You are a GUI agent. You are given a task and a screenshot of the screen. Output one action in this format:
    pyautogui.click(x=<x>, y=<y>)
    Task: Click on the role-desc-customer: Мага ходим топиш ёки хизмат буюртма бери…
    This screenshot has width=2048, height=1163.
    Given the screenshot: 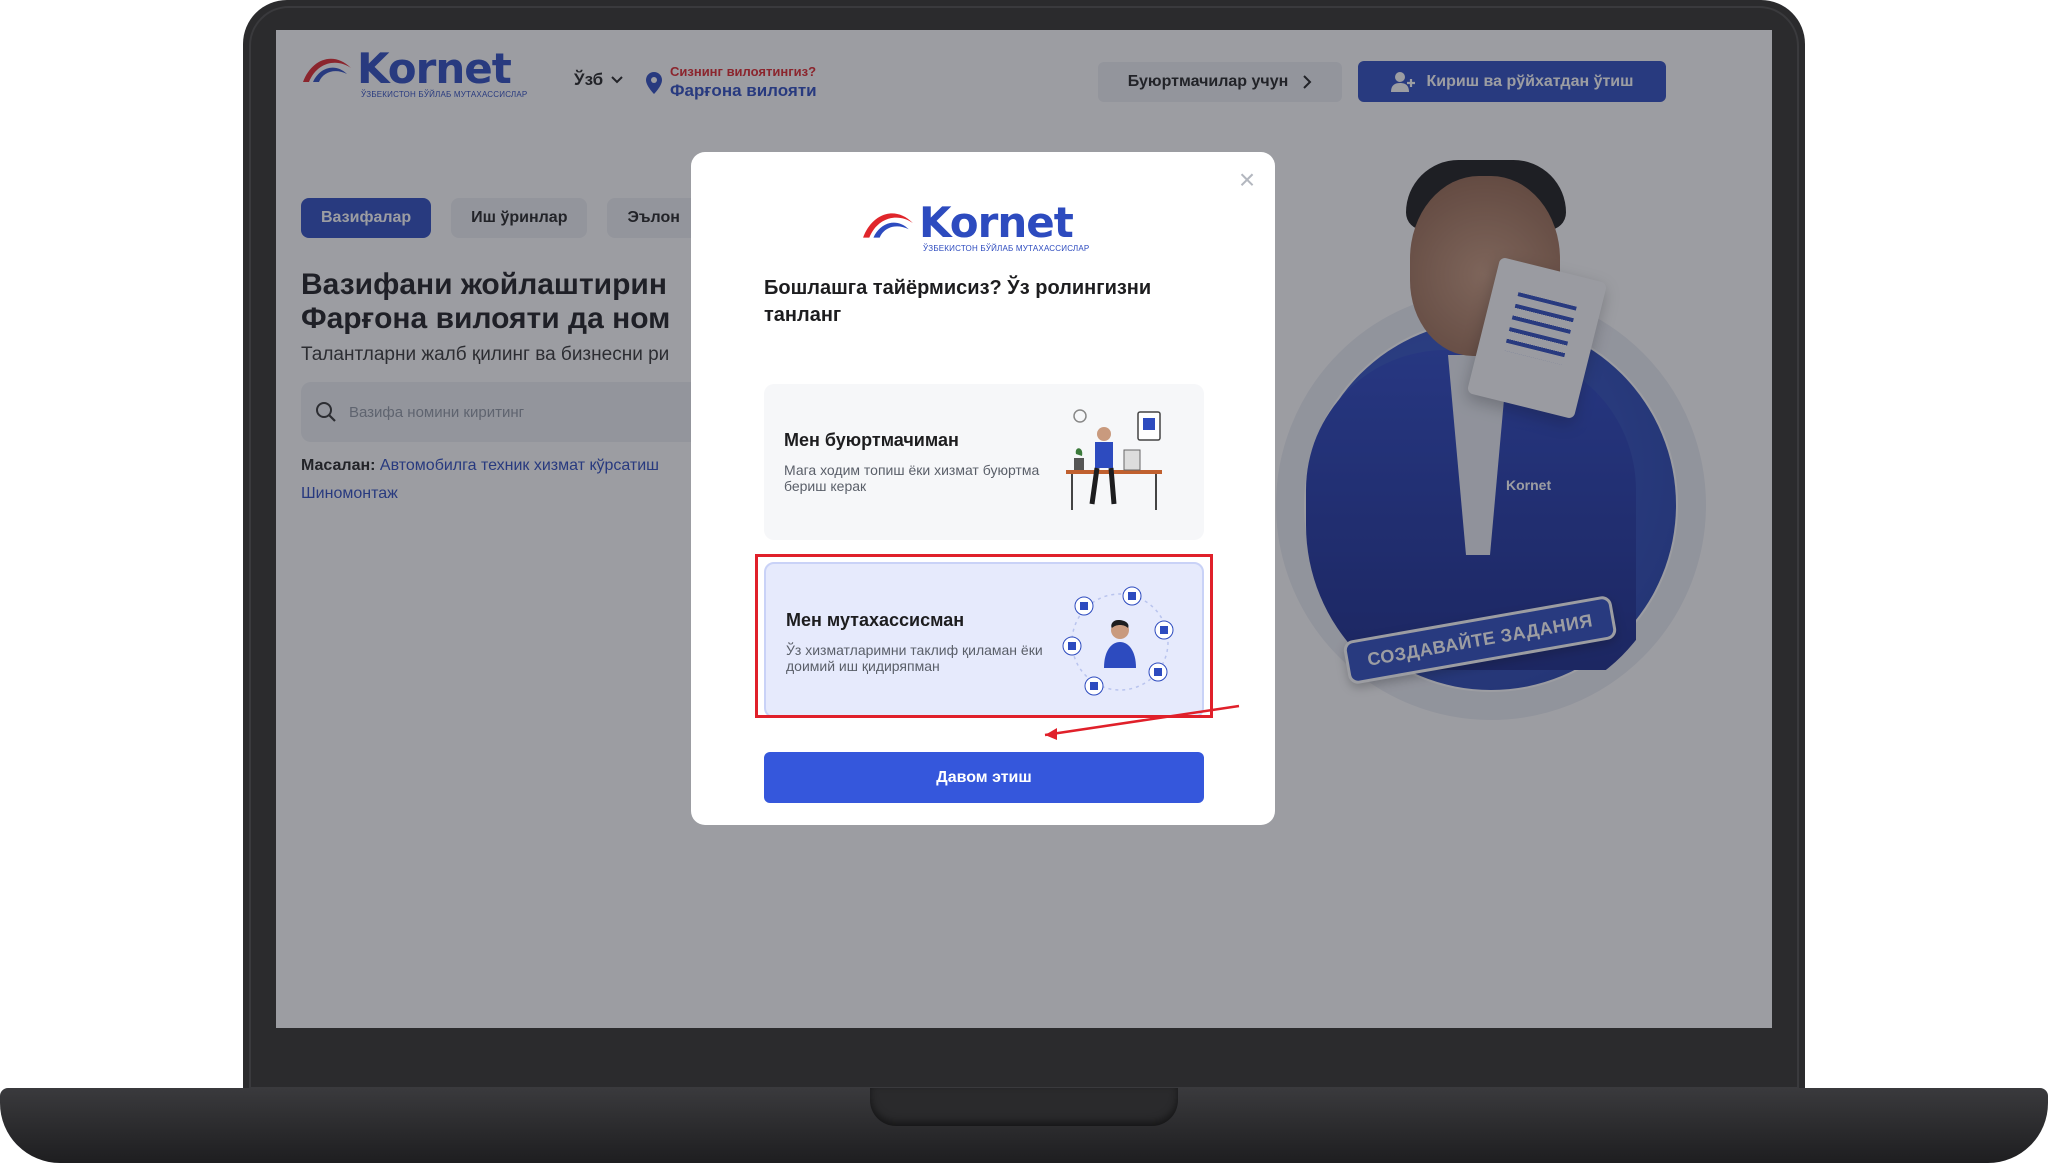 What is the action you would take?
    pyautogui.click(x=912, y=478)
    